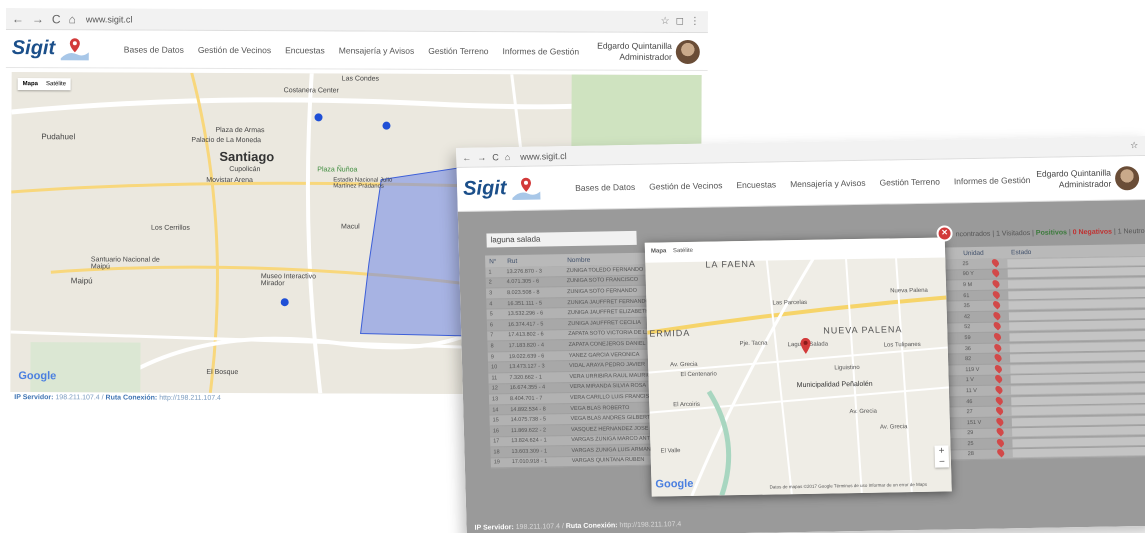  What do you see at coordinates (670, 451) in the screenshot?
I see `map-label: El Valle` at bounding box center [670, 451].